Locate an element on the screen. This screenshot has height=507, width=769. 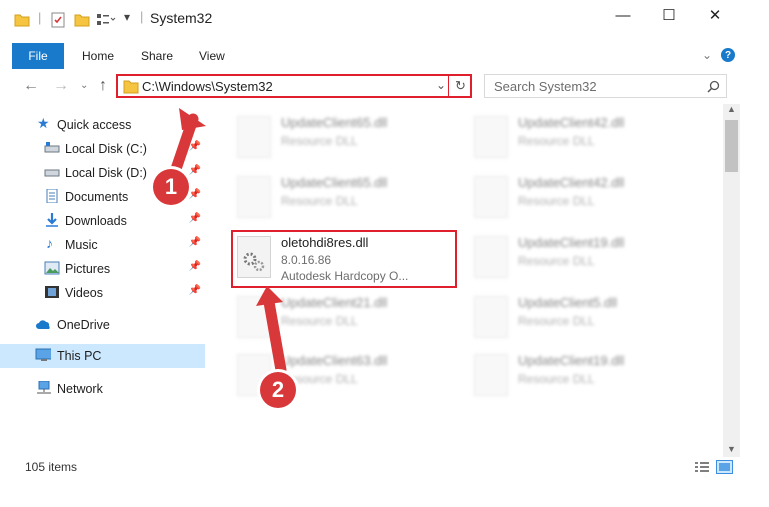
annotation-badge-1: 1 is located at coordinates (171, 187).